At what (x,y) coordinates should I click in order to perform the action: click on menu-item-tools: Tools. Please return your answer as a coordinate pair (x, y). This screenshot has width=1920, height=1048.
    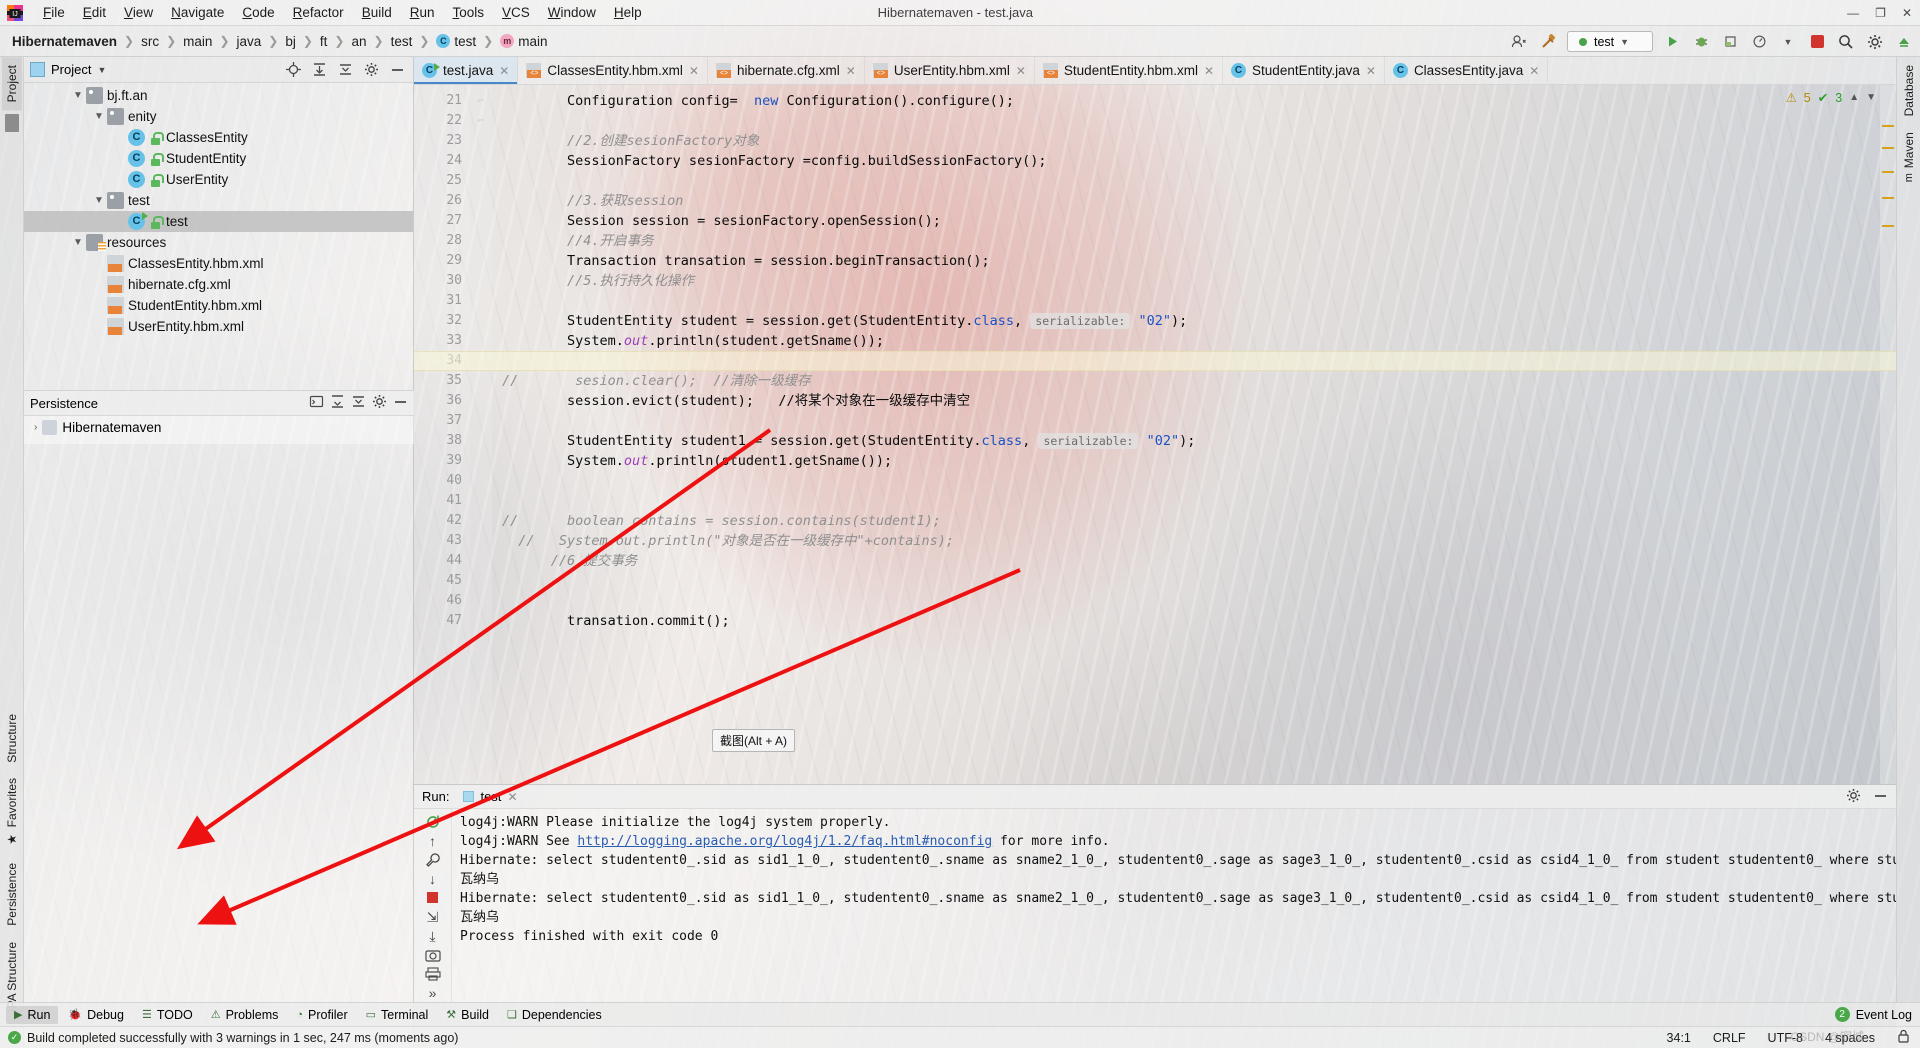
    Looking at the image, I should click on (469, 12).